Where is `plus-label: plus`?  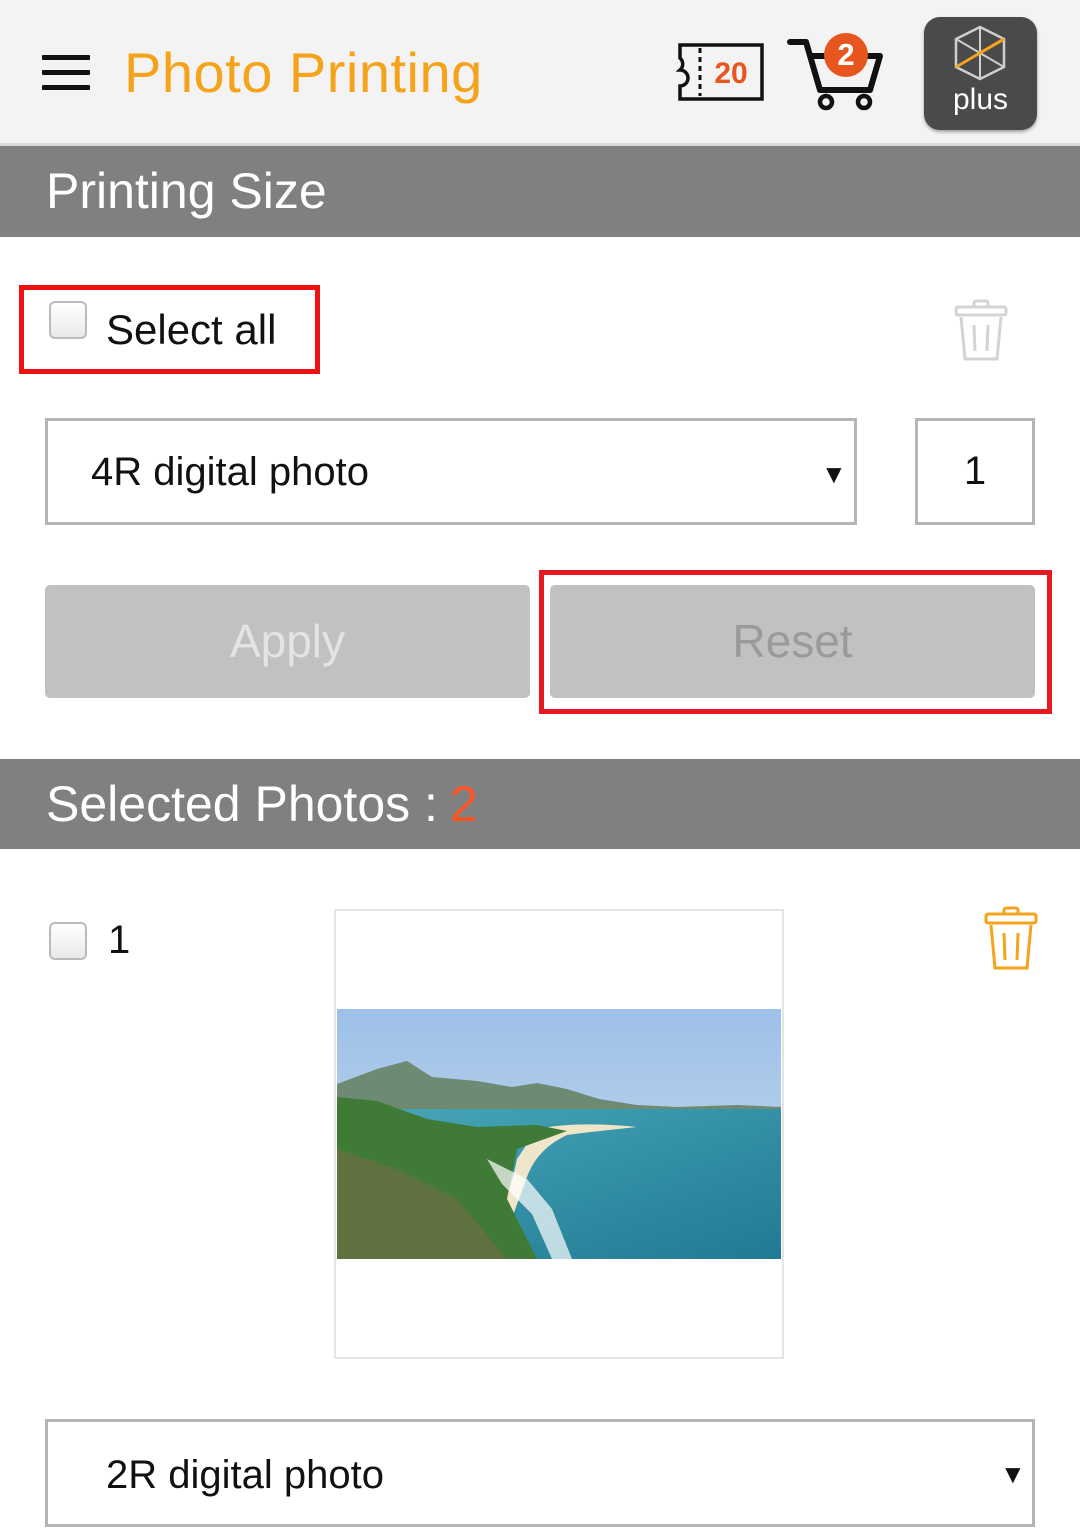 plus-label: plus is located at coordinates (980, 99).